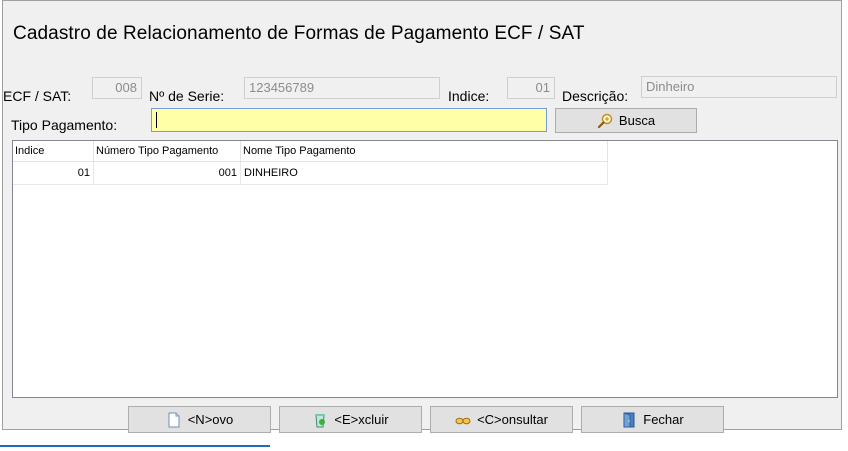 Image resolution: width=848 pixels, height=451 pixels. Describe the element at coordinates (135, 446) in the screenshot. I see `taskbar-accent-line` at that location.